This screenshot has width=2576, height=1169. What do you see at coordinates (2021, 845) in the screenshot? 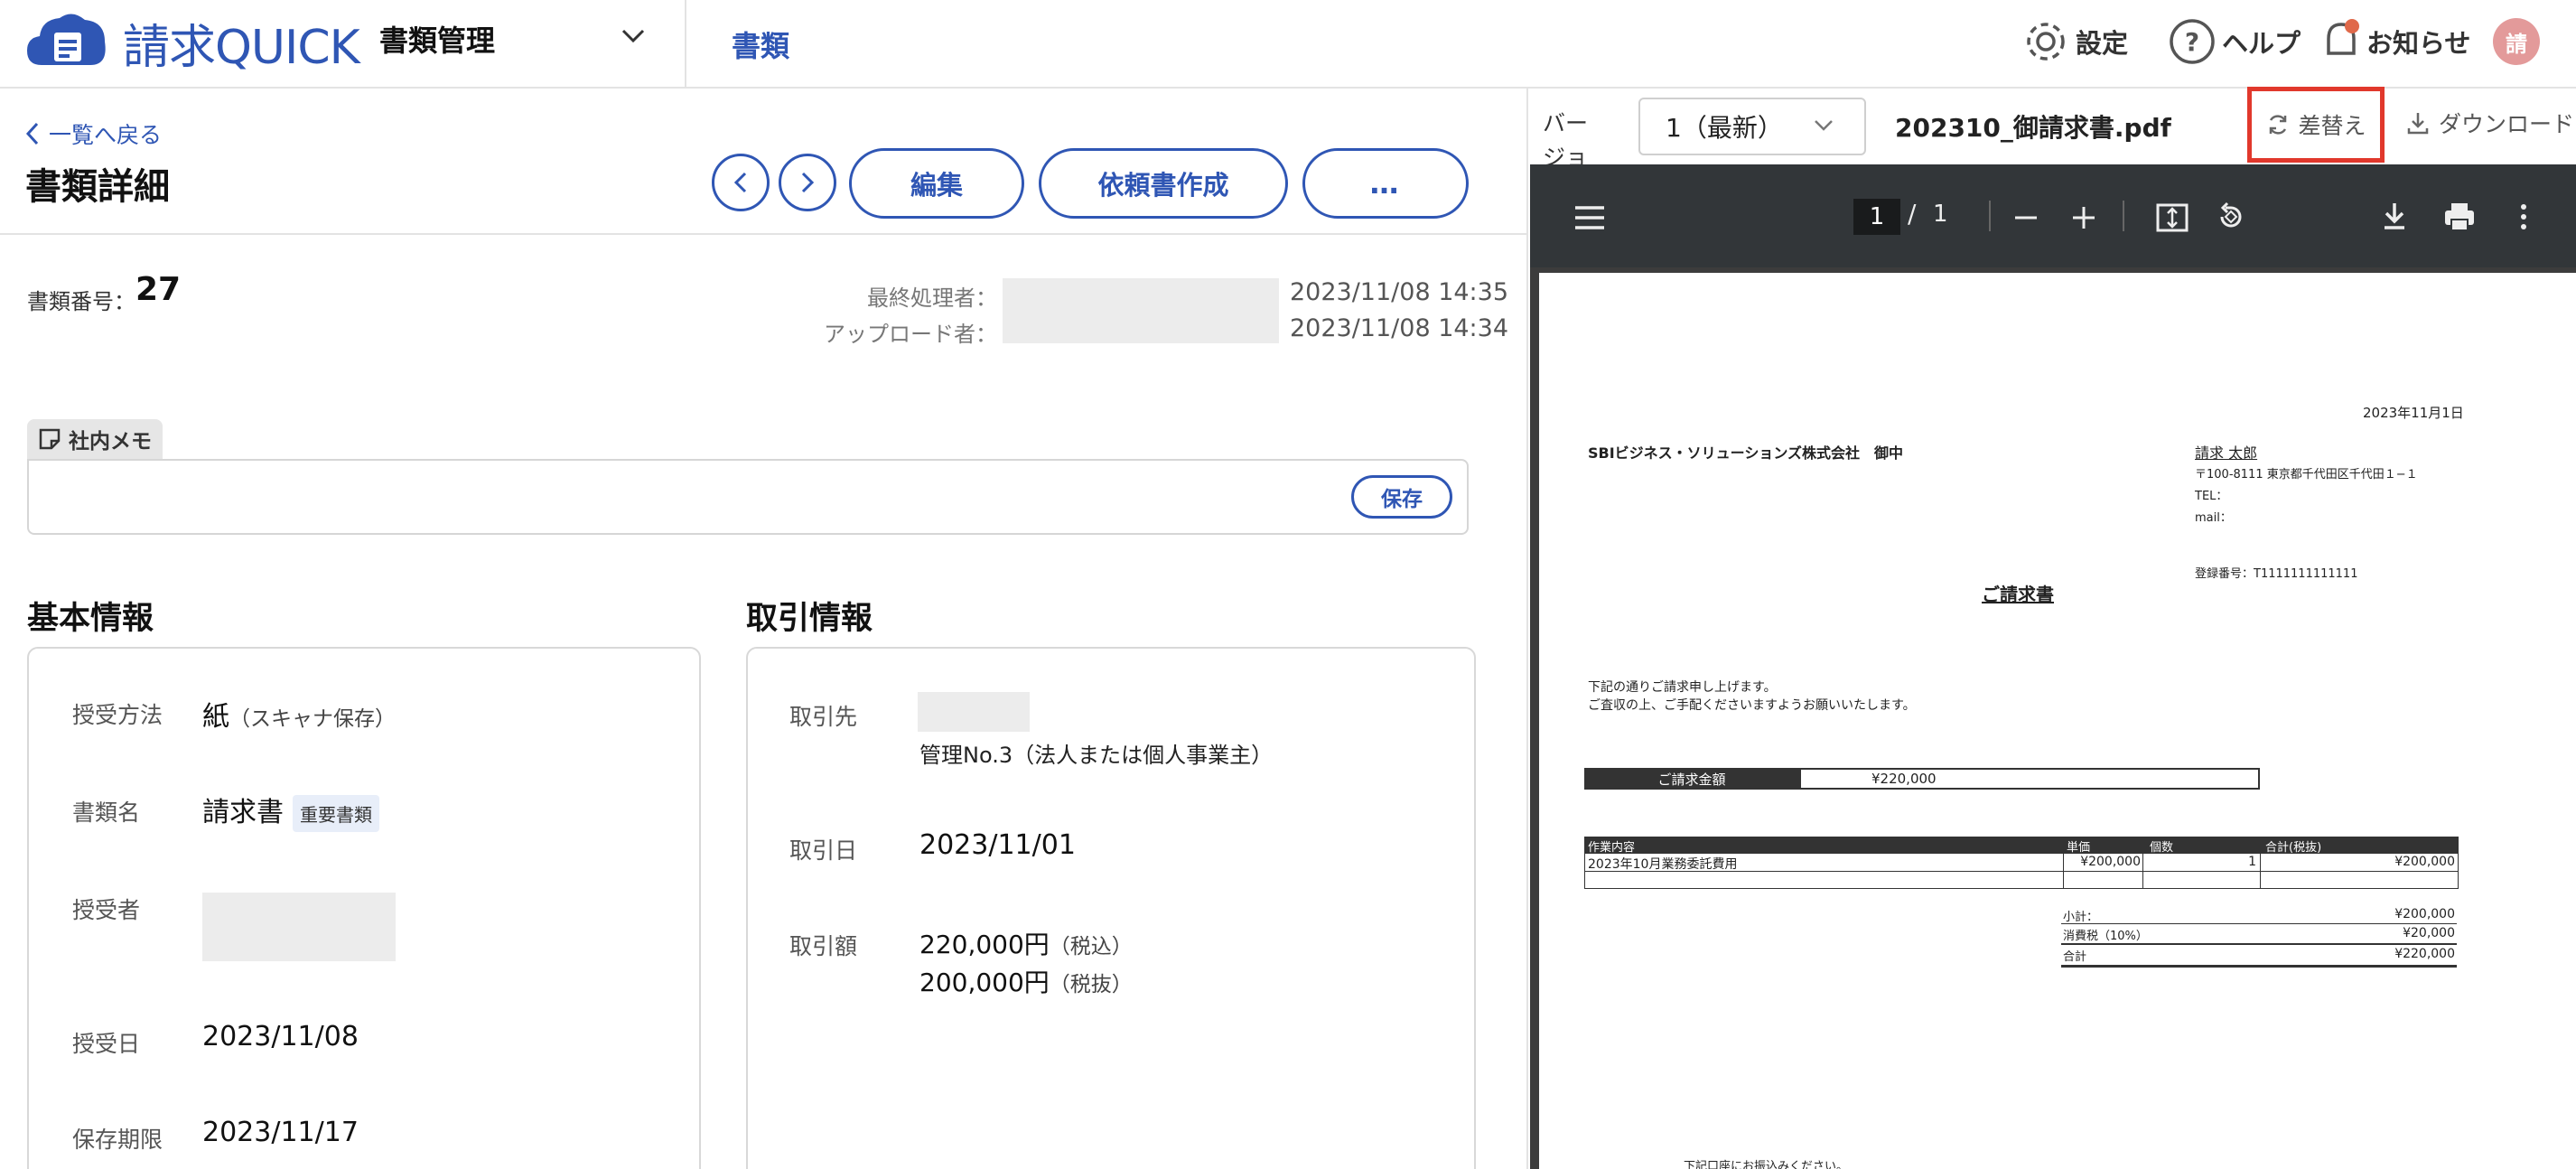
I see `items-header-bg` at bounding box center [2021, 845].